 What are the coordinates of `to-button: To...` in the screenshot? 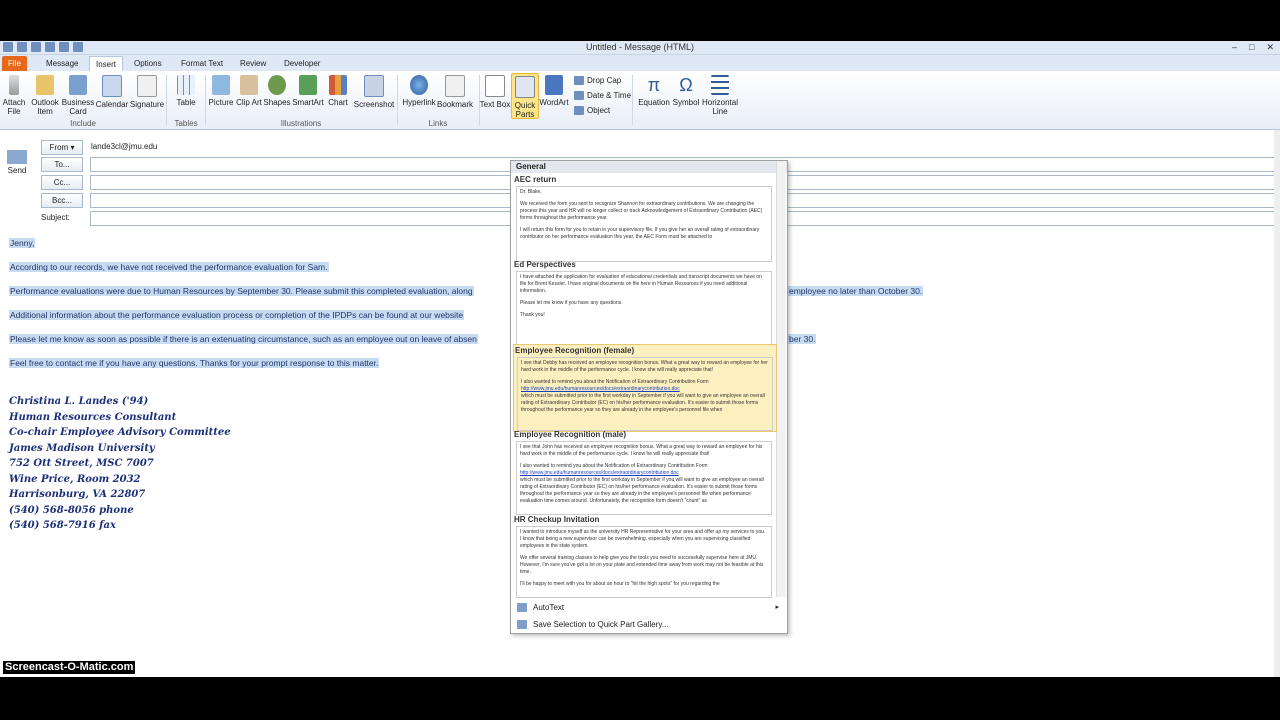 It's located at (62, 164).